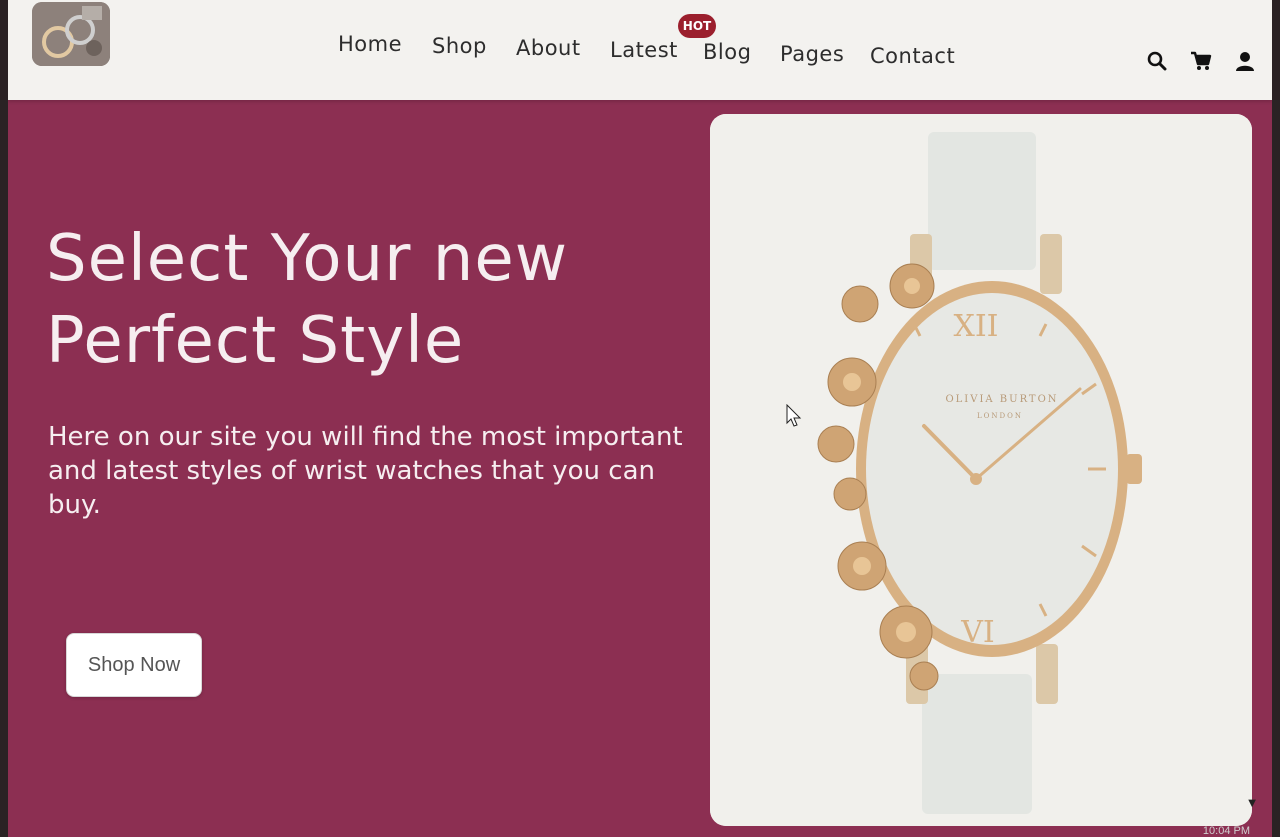 This screenshot has height=837, width=1280. What do you see at coordinates (548, 48) in the screenshot?
I see `nav-about: About` at bounding box center [548, 48].